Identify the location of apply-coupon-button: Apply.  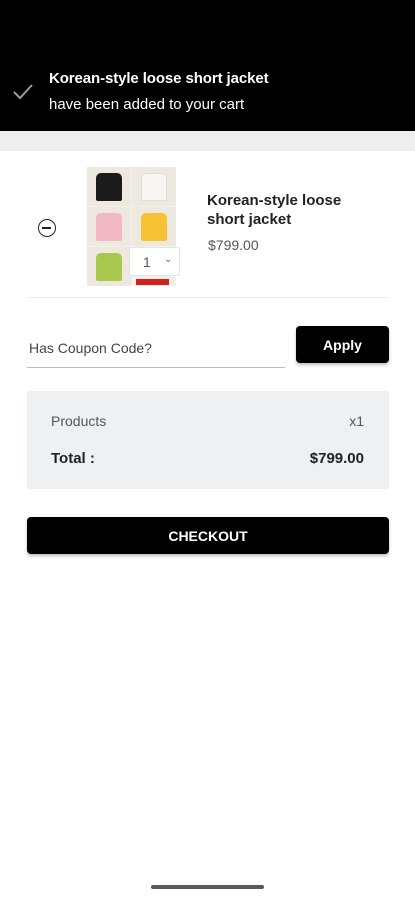
(342, 344).